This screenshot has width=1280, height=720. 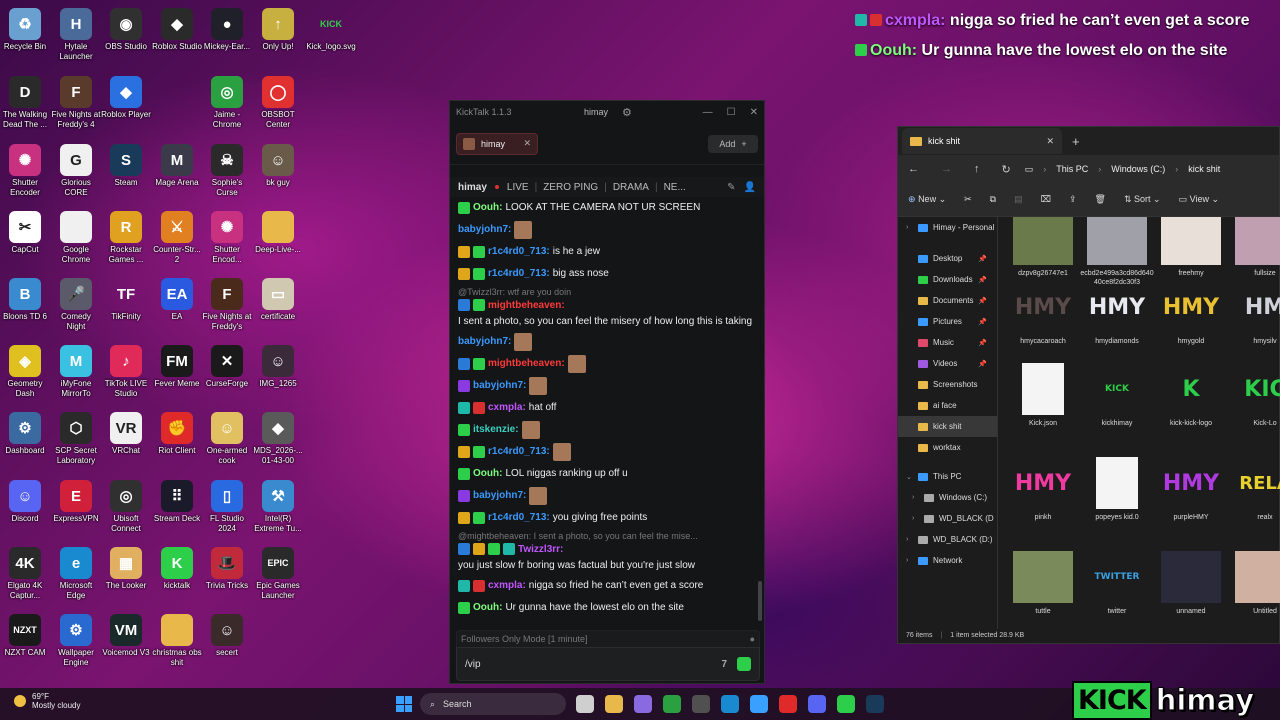 What do you see at coordinates (526, 364) in the screenshot?
I see `chat-username: mightbeheaven:` at bounding box center [526, 364].